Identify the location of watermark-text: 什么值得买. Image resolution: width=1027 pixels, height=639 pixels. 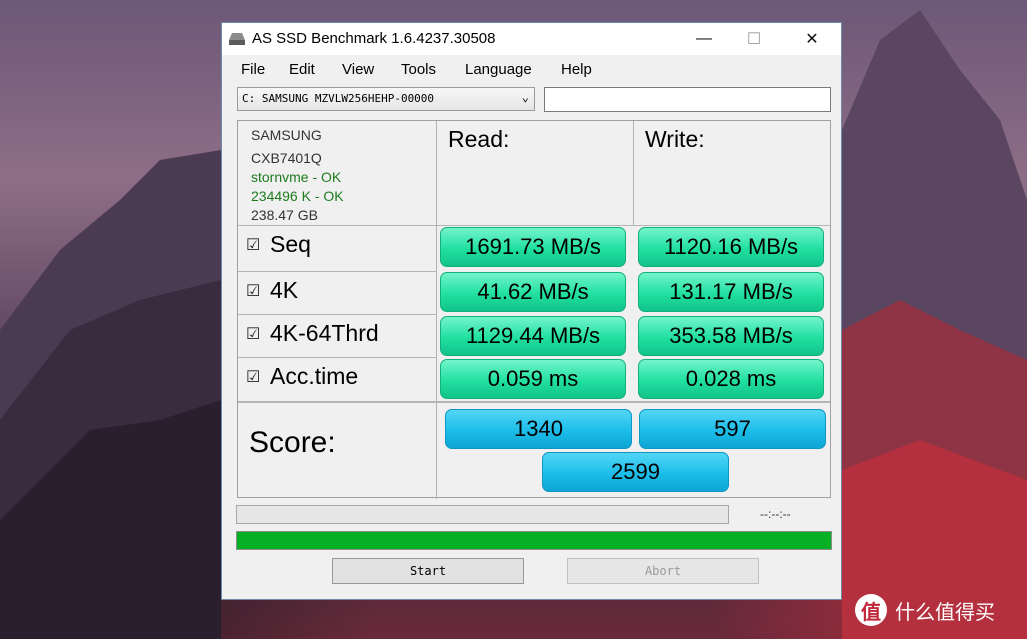
(945, 611).